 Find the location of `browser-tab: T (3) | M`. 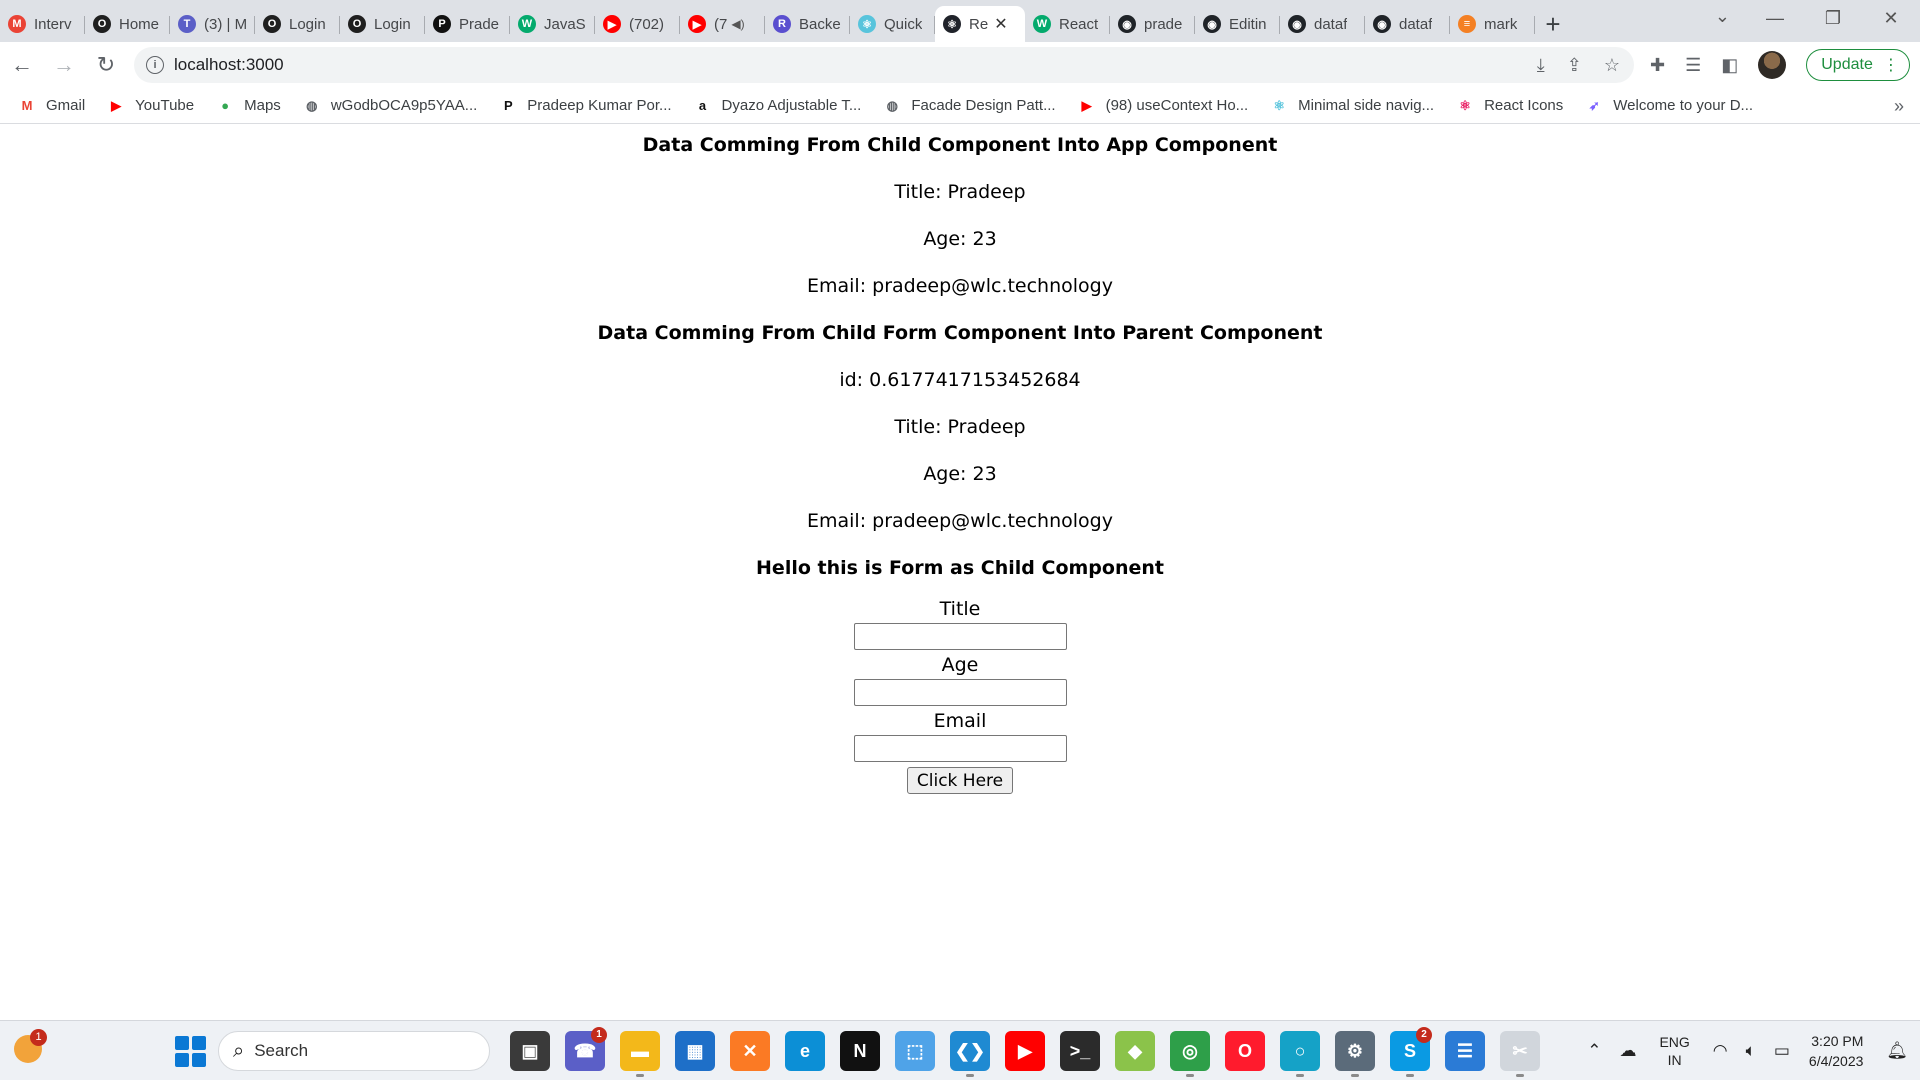

browser-tab: T (3) | M is located at coordinates (212, 24).